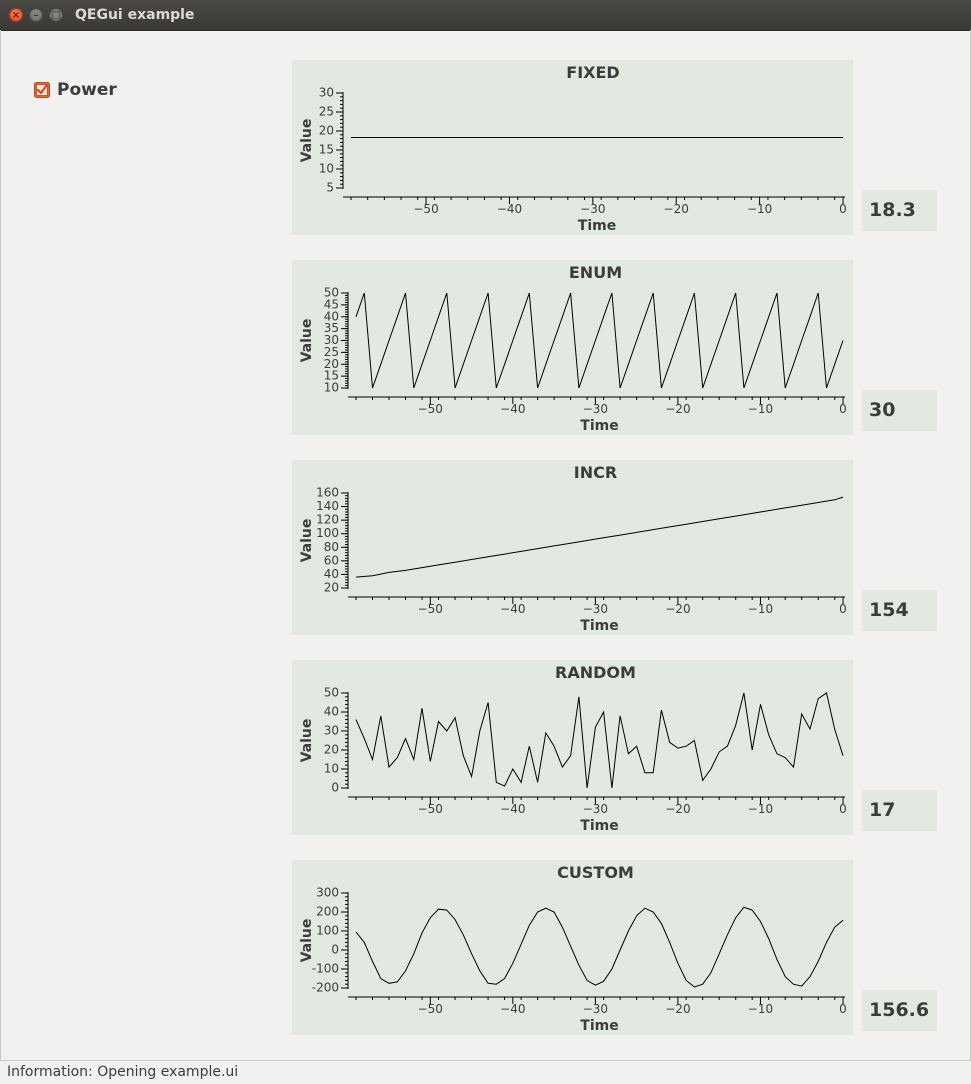 The image size is (971, 1084). I want to click on readout-custom: 156.6, so click(899, 1010).